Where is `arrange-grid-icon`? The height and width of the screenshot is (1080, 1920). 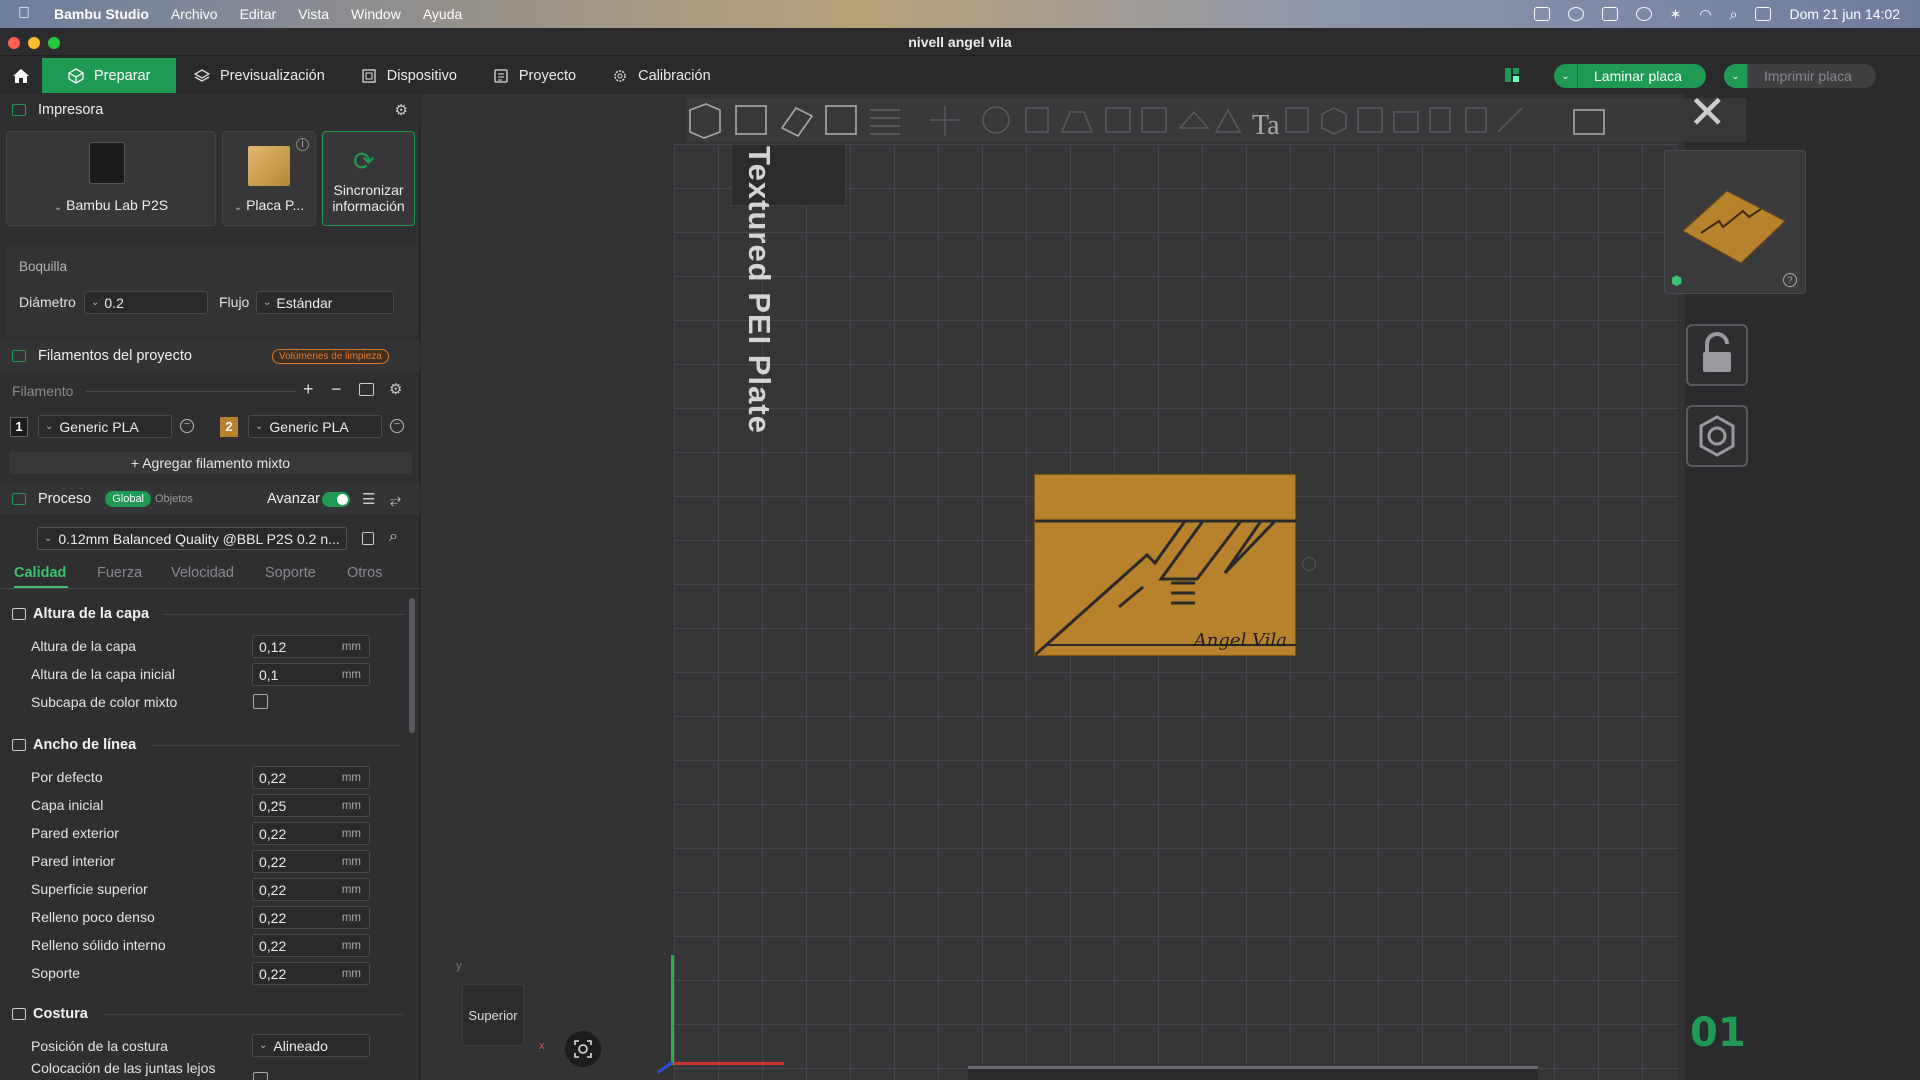 arrange-grid-icon is located at coordinates (751, 120).